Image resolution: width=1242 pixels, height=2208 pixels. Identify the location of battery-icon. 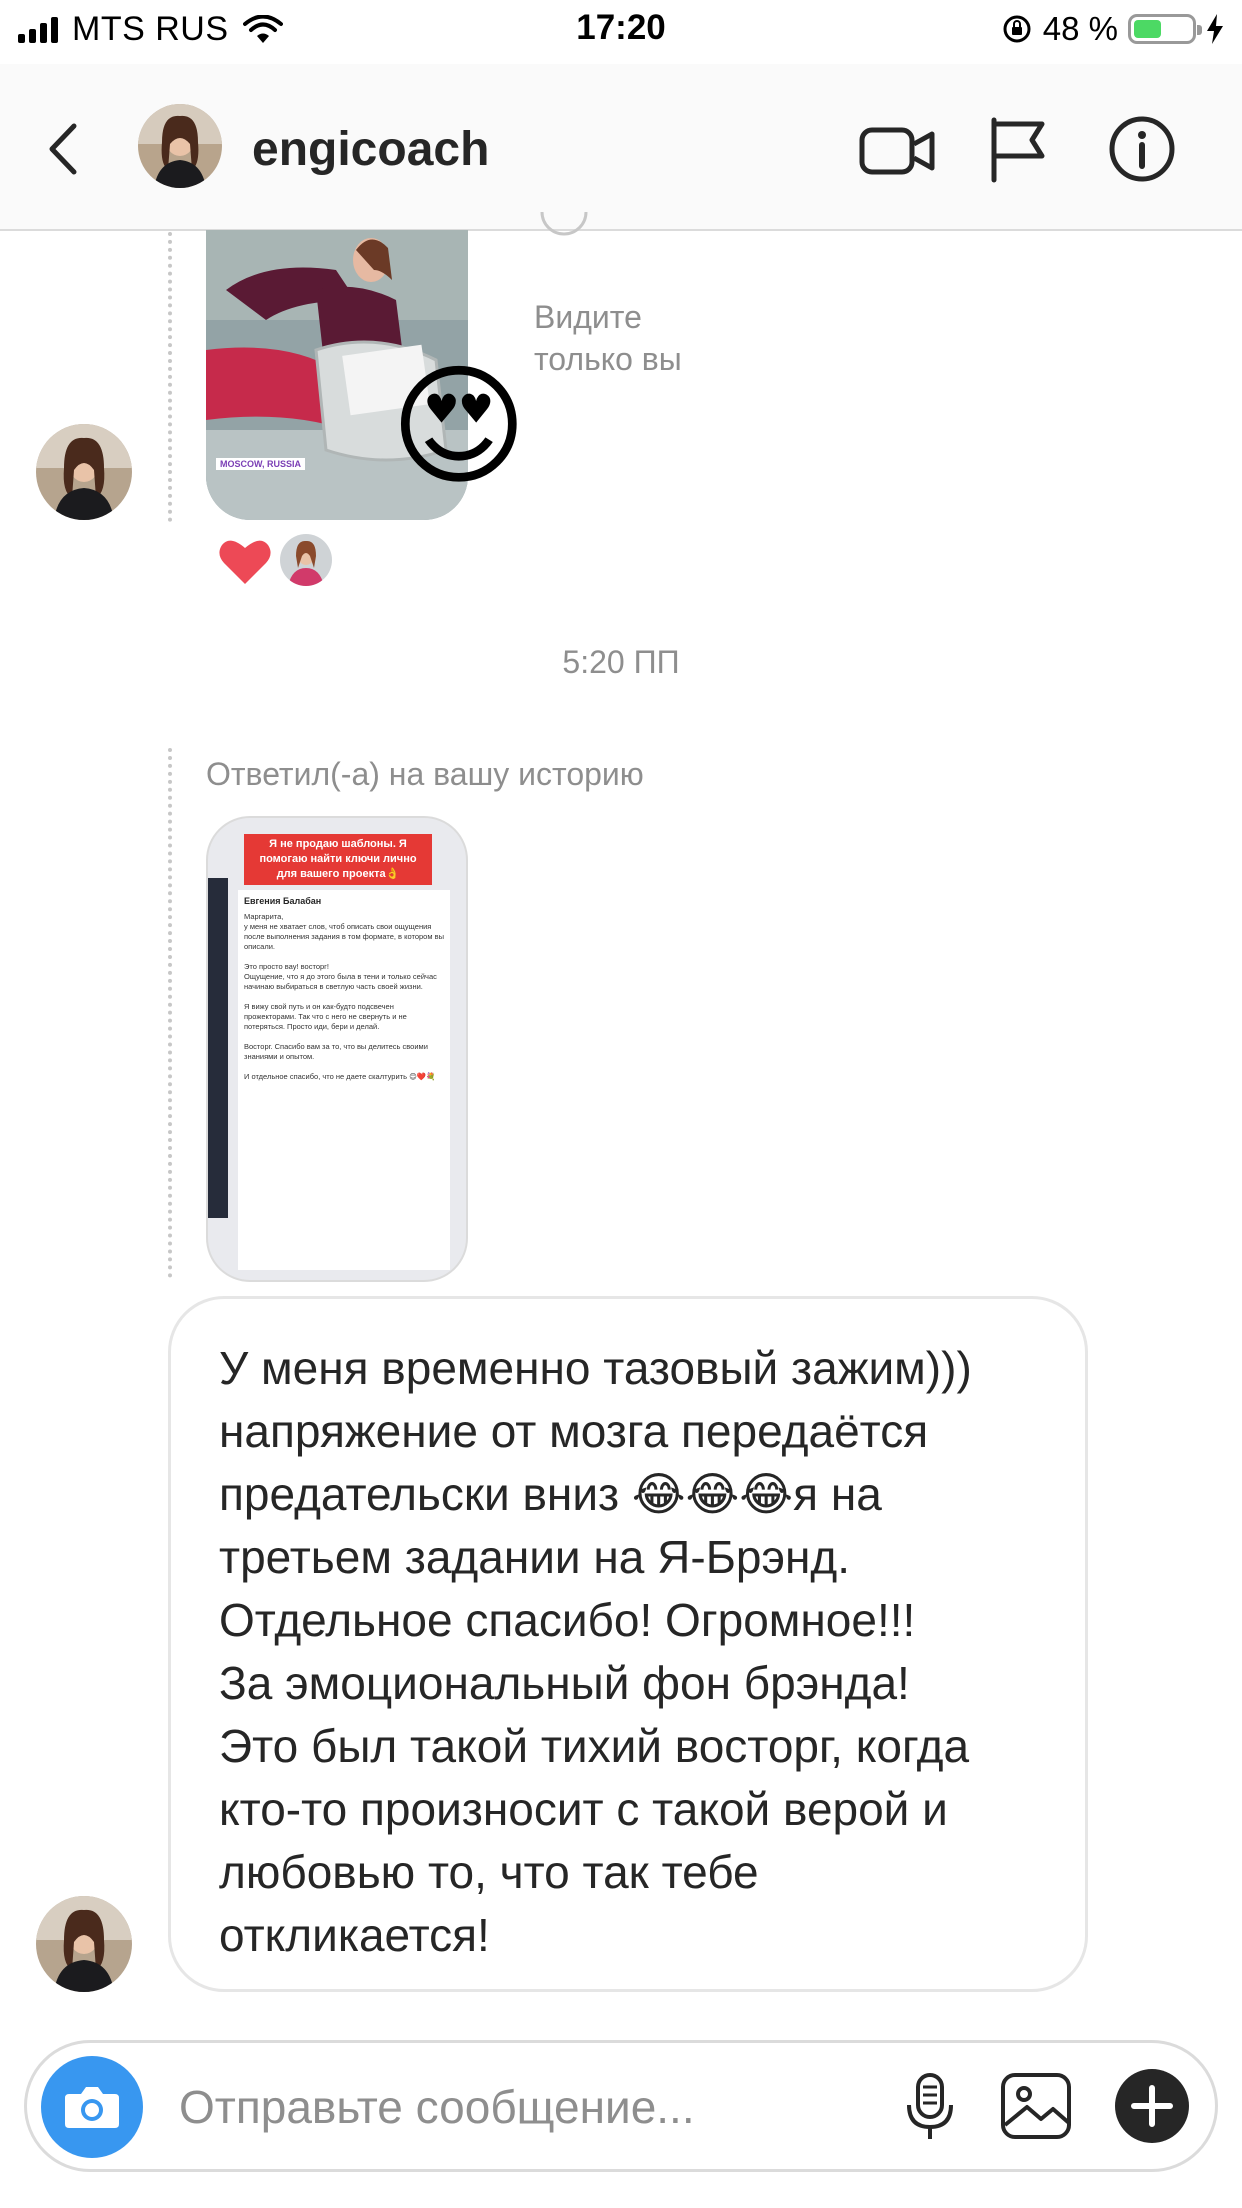
(1165, 29).